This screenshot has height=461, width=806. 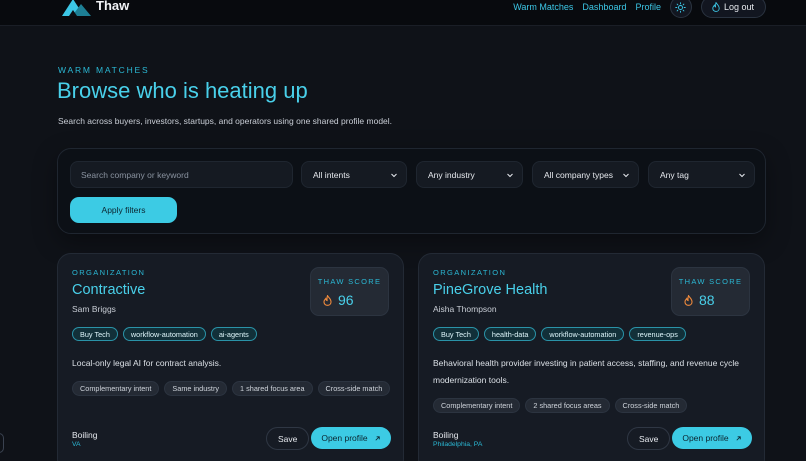 What do you see at coordinates (648, 7) in the screenshot?
I see `nav-profile: Profile` at bounding box center [648, 7].